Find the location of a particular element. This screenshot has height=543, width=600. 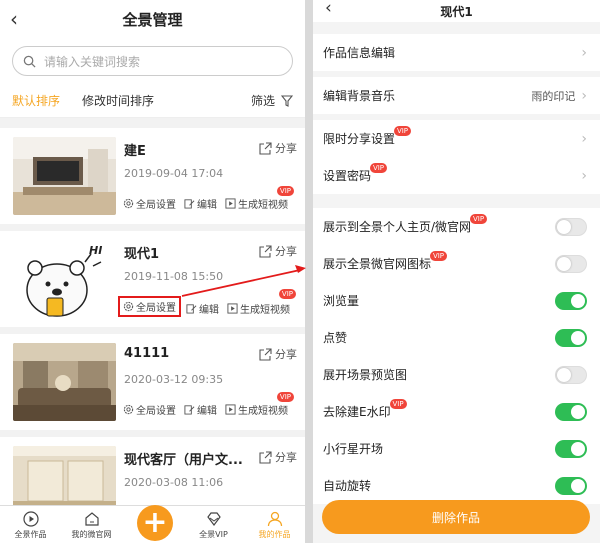

row-scene-preview: 展开场景预览图 is located at coordinates (456, 374).